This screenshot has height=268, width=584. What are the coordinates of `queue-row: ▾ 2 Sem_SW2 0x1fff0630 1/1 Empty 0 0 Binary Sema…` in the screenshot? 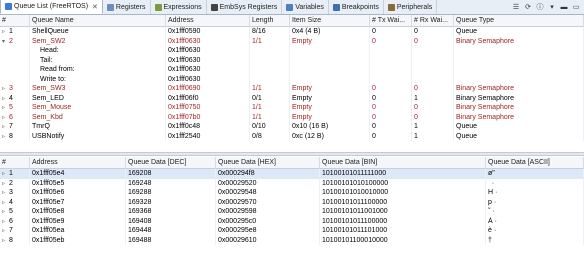 It's located at (292, 41).